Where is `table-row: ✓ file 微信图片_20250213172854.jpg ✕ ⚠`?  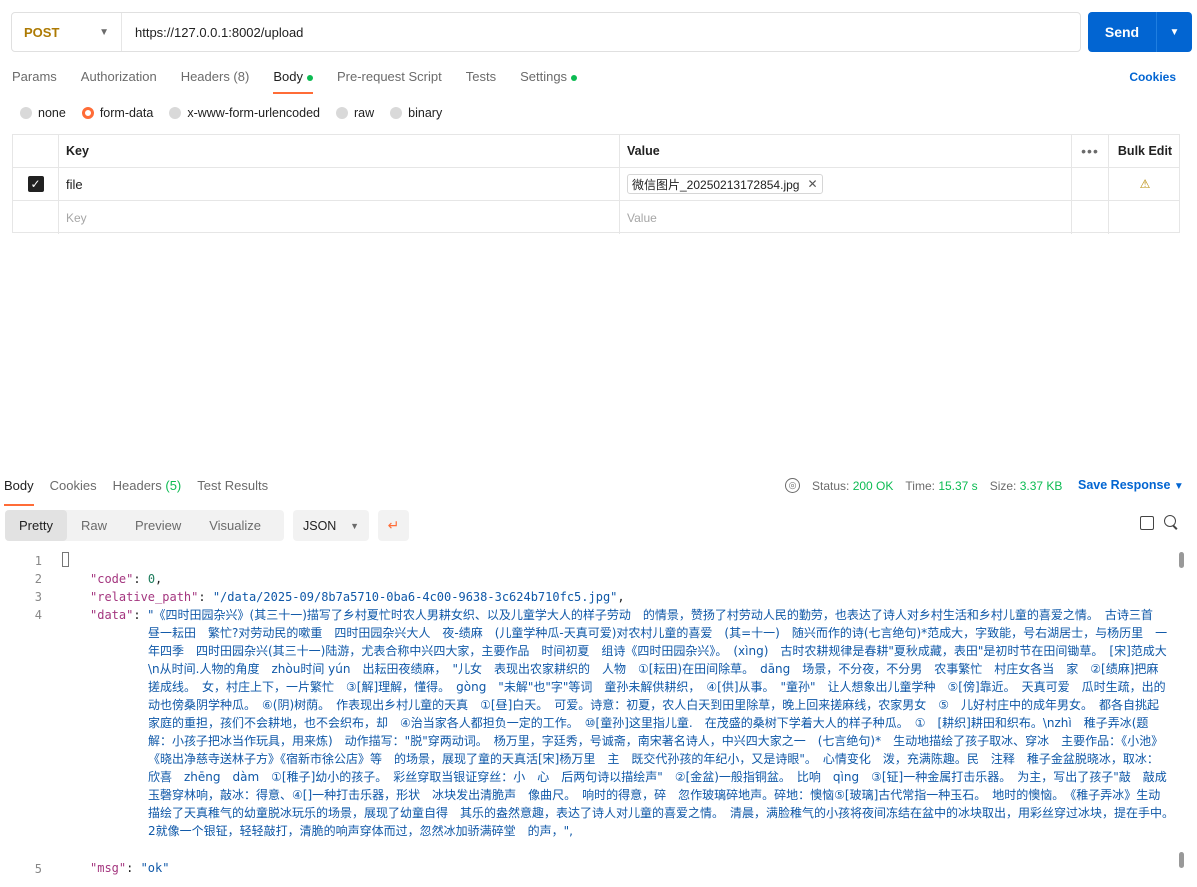
table-row: ✓ file 微信图片_20250213172854.jpg ✕ ⚠ is located at coordinates (596, 184).